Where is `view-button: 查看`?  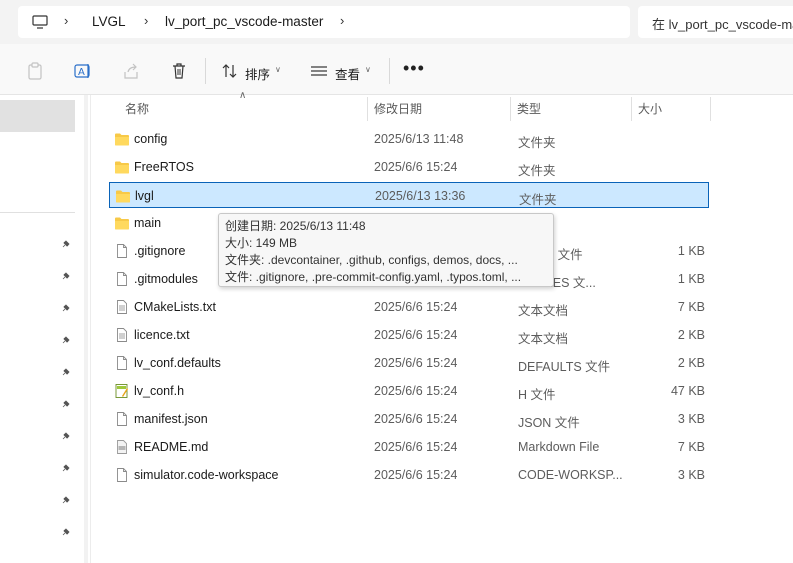
view-button: 查看 is located at coordinates (347, 73).